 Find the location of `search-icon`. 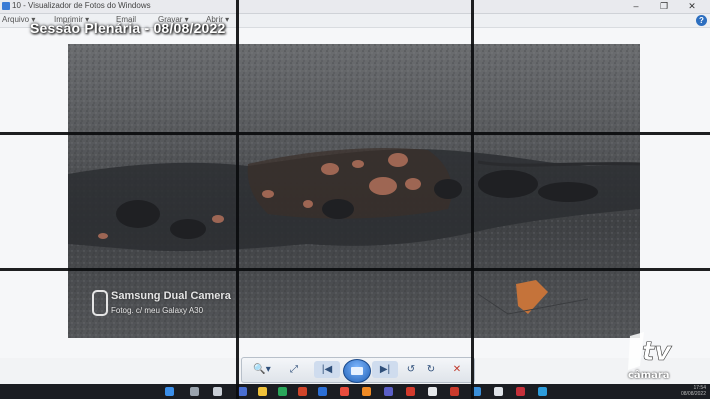

search-icon is located at coordinates (194, 391).